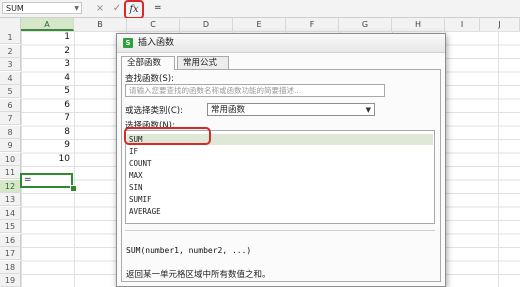 This screenshot has height=287, width=520. I want to click on column-header-h: H, so click(418, 24).